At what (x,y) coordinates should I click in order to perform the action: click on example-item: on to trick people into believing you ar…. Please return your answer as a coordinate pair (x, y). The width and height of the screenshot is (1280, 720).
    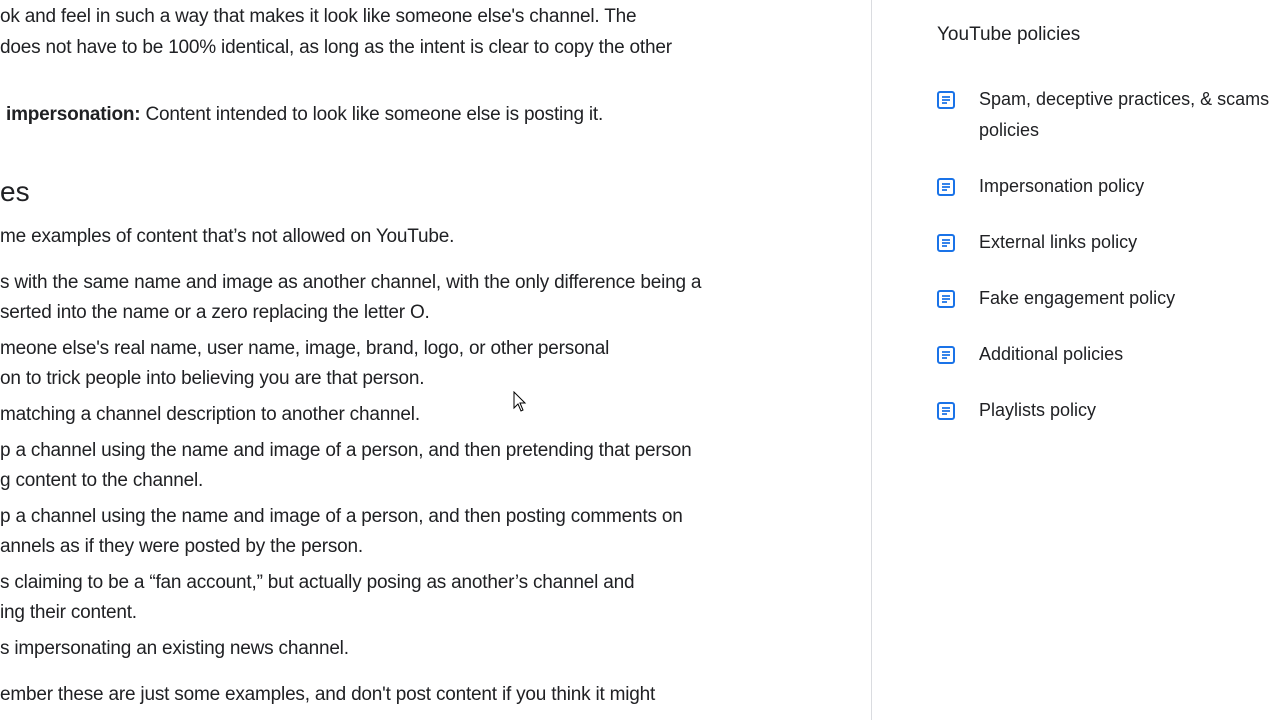
    Looking at the image, I should click on (212, 378).